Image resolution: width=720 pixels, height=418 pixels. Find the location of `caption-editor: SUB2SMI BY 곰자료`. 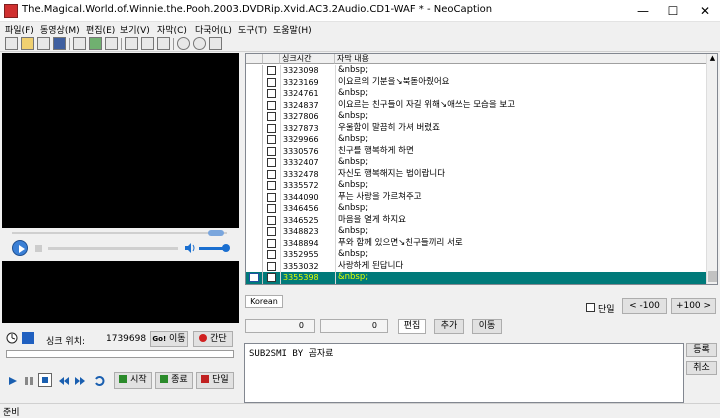

caption-editor: SUB2SMI BY 곰자료 is located at coordinates (464, 373).